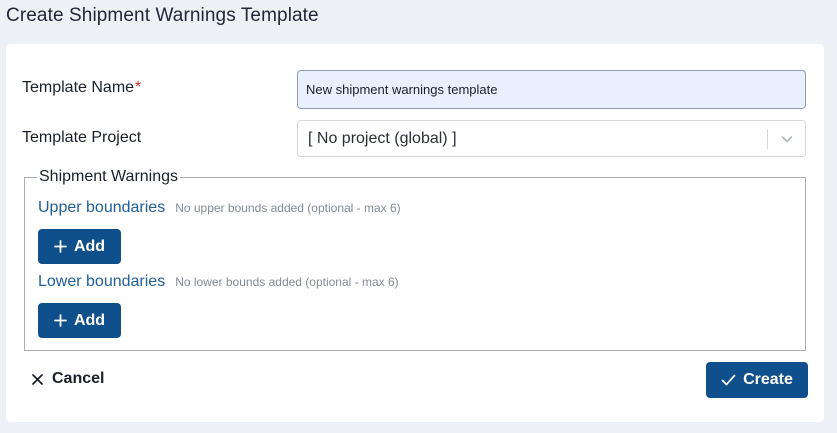 The image size is (837, 433). I want to click on template-project-select: [ No project (global) ], so click(551, 138).